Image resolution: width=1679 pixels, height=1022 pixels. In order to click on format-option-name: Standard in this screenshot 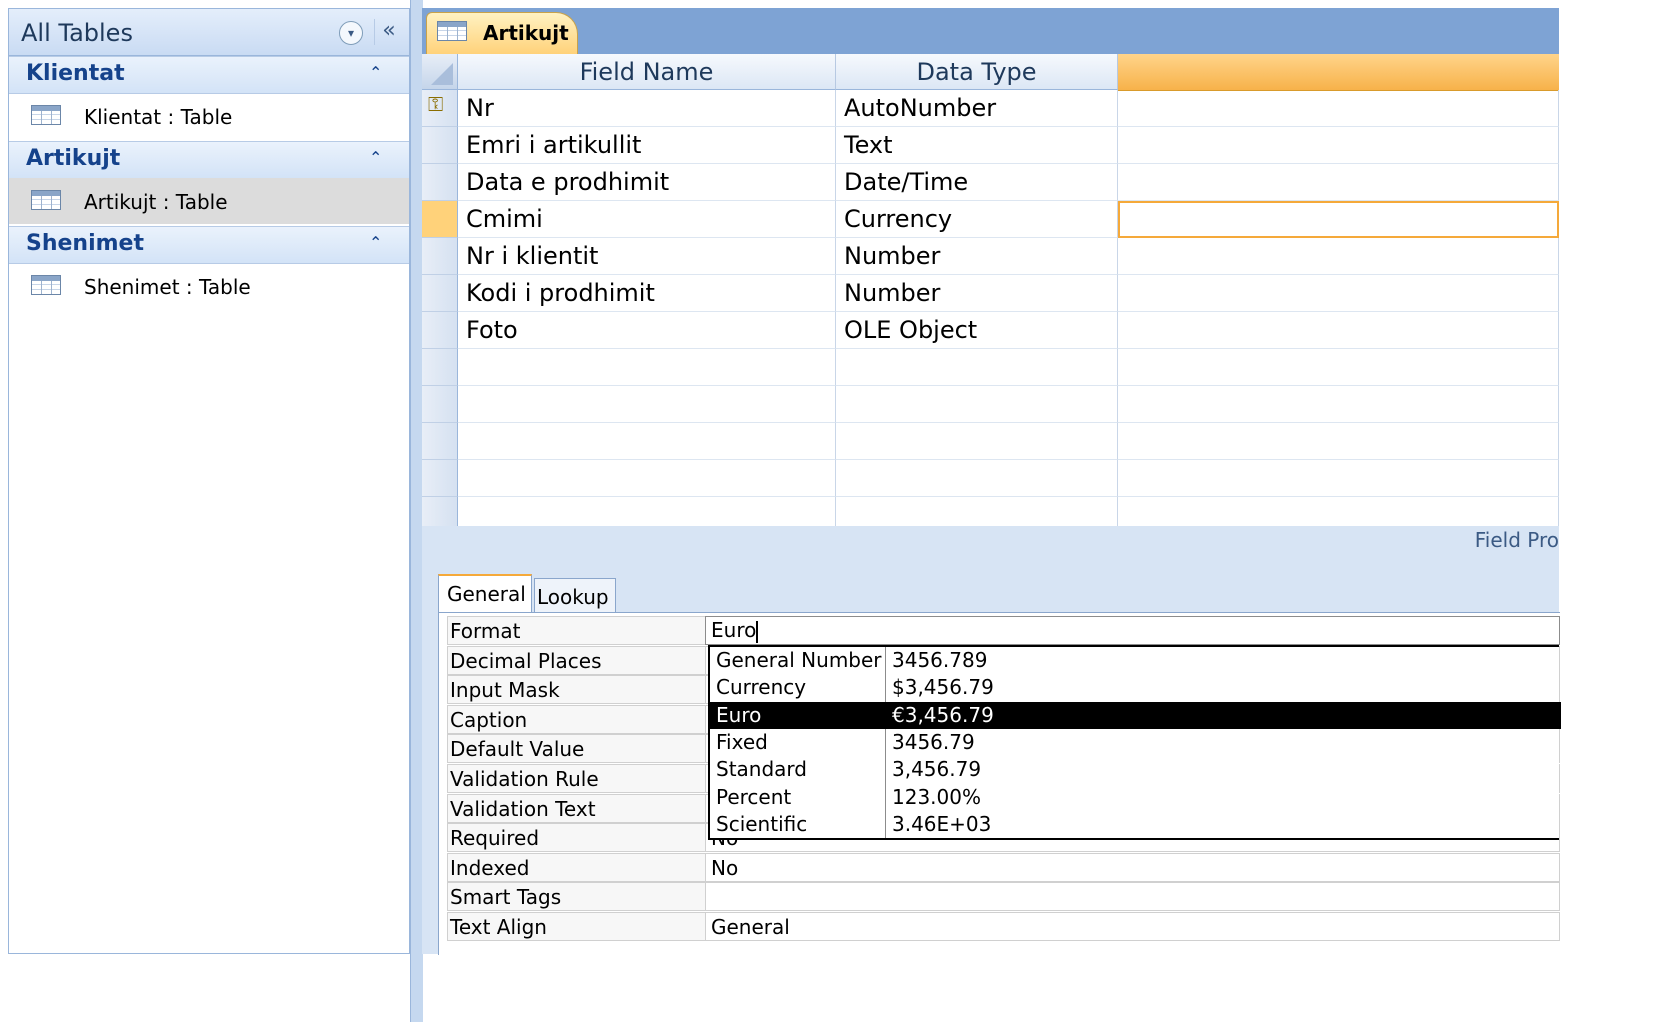, I will do `click(761, 769)`.